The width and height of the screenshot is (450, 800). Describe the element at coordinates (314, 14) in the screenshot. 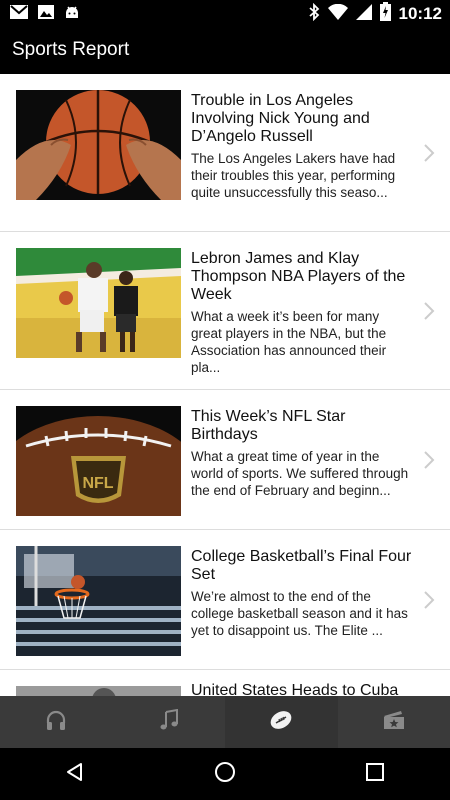

I see `bluetooth-icon` at that location.